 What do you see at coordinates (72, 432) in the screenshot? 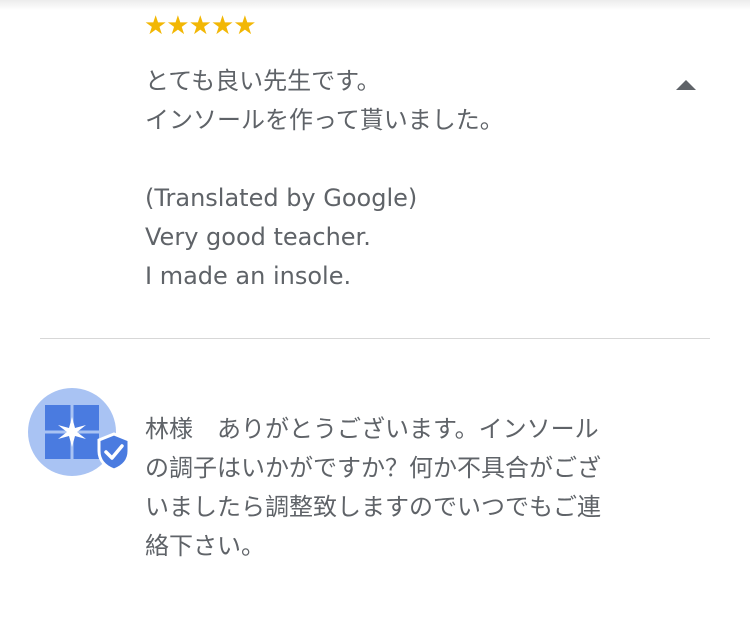
I see `business-logo-icon` at bounding box center [72, 432].